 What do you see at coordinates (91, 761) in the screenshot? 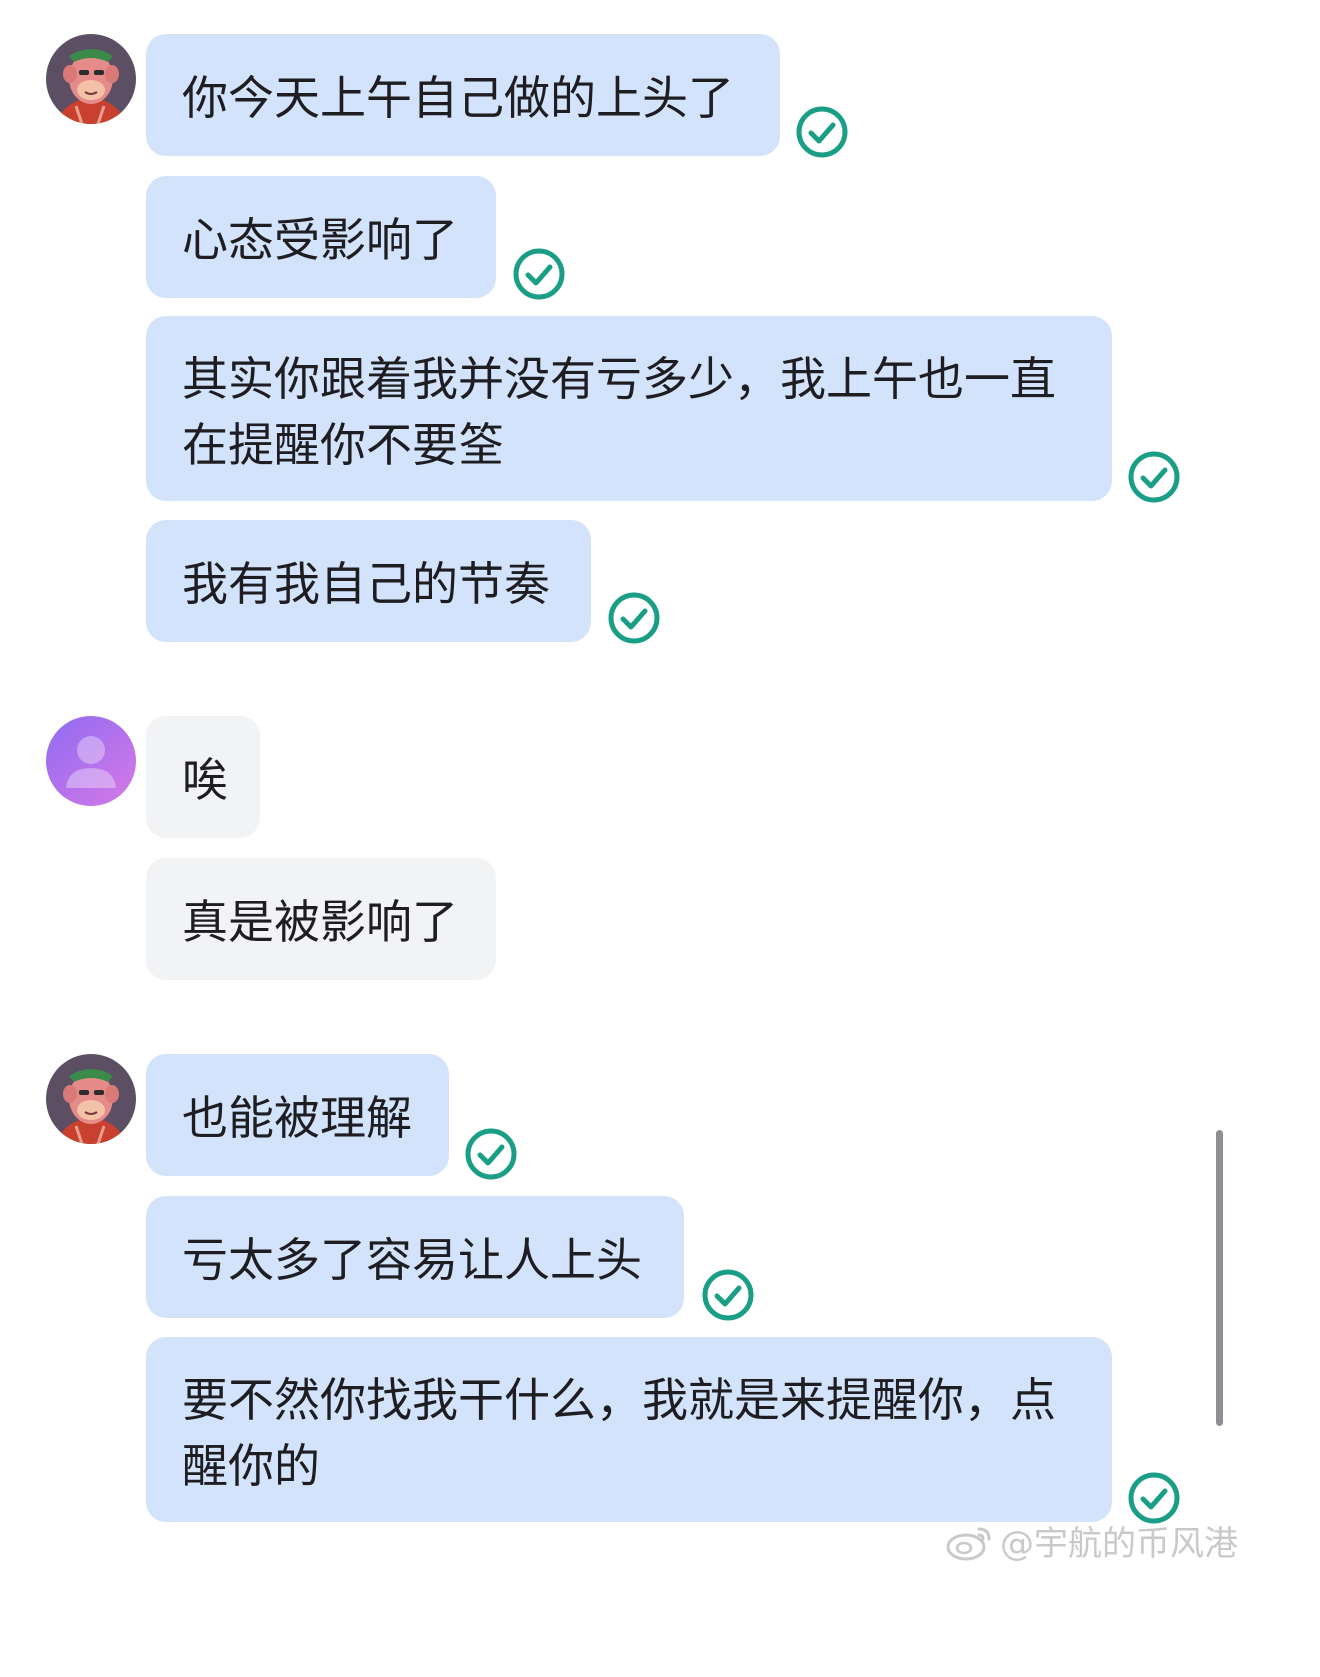
I see `default-user-avatar-icon` at bounding box center [91, 761].